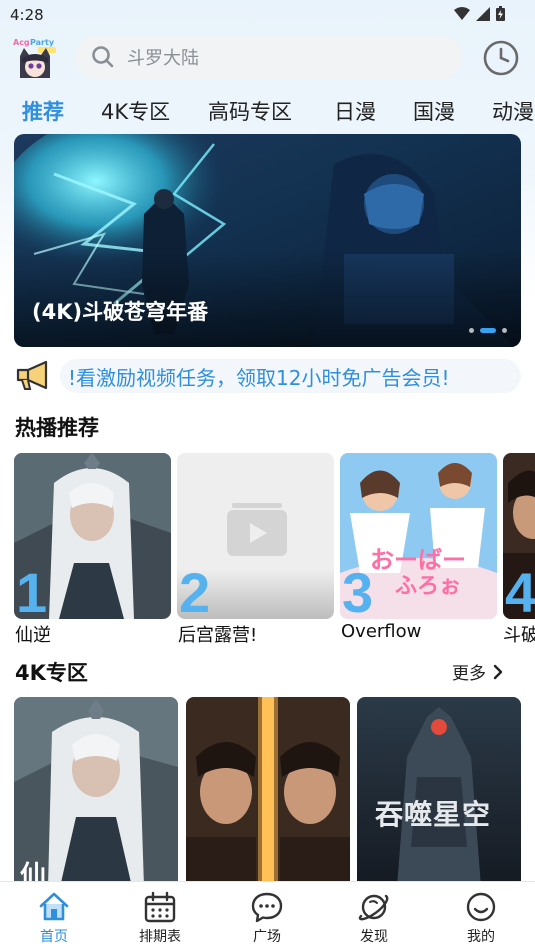 Image resolution: width=535 pixels, height=951 pixels. I want to click on chat-icon, so click(267, 907).